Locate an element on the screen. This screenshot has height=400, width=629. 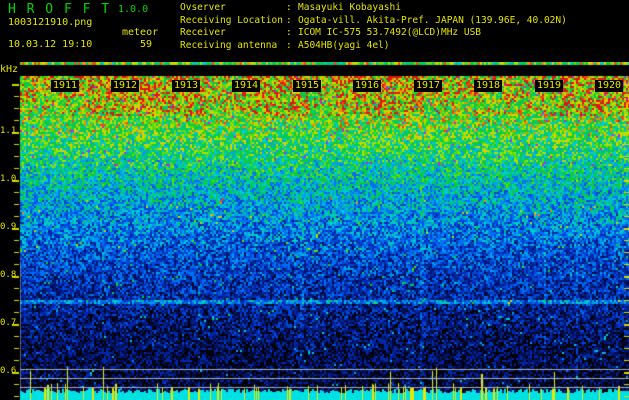
freq-label-0.8: 0.8 is located at coordinates (8, 275).